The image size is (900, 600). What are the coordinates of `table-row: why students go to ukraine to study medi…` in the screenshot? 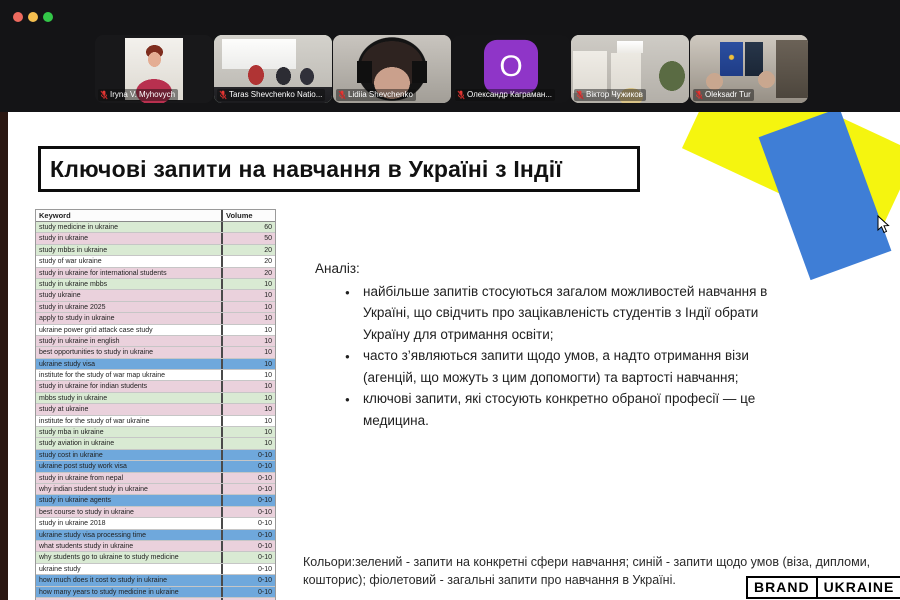 It's located at (155, 558).